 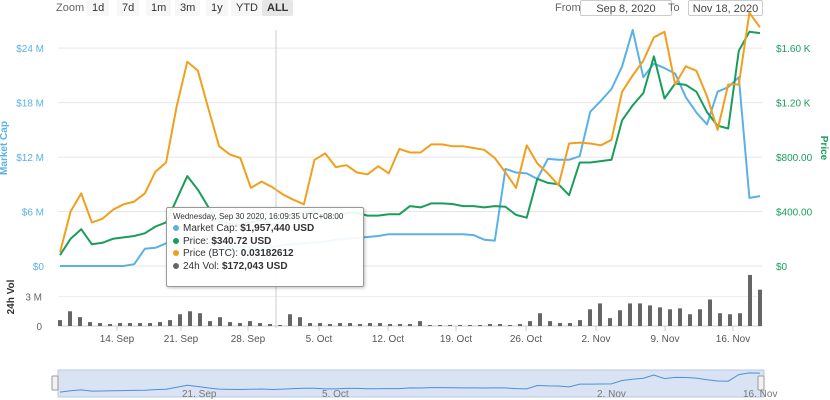 I want to click on navigator-tick-label: 5. Oct, so click(x=335, y=394).